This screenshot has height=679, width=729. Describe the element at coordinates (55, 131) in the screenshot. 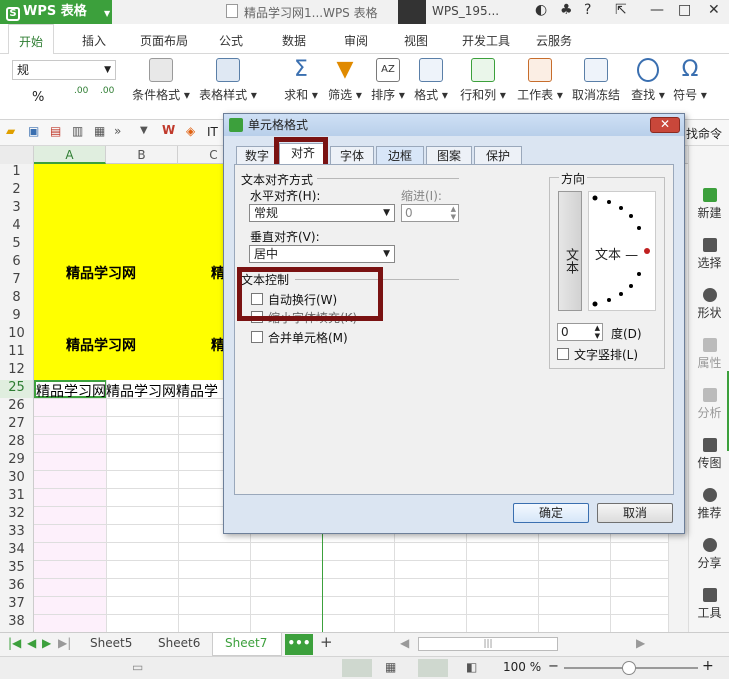

I see `pdf-icon: ▤` at that location.